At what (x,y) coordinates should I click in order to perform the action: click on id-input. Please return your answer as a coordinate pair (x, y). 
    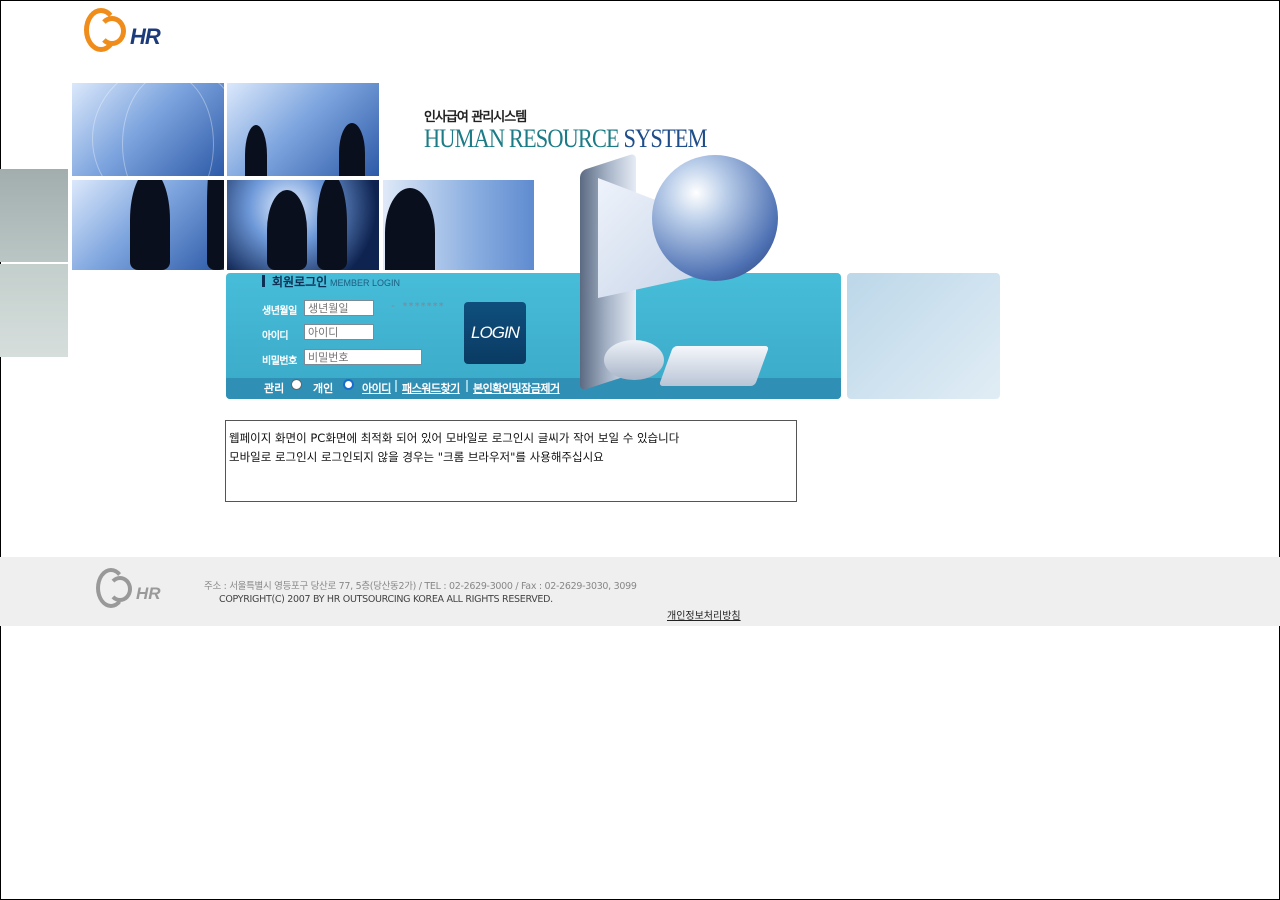
    Looking at the image, I should click on (339, 332).